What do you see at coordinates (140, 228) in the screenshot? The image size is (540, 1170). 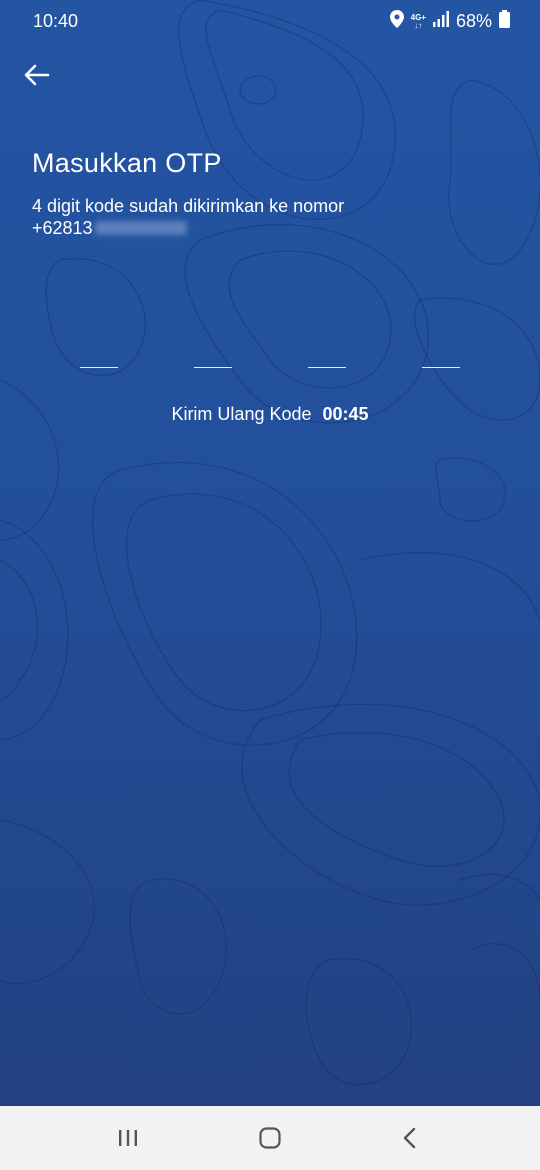 I see `phone-masked` at bounding box center [140, 228].